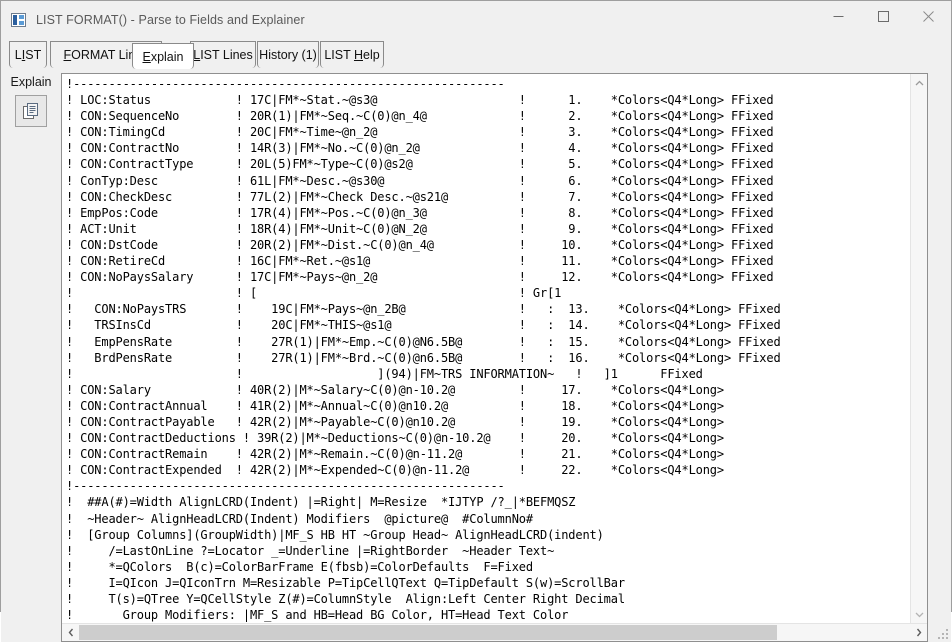 Image resolution: width=952 pixels, height=642 pixels. I want to click on vertical-scrollbar, so click(918, 349).